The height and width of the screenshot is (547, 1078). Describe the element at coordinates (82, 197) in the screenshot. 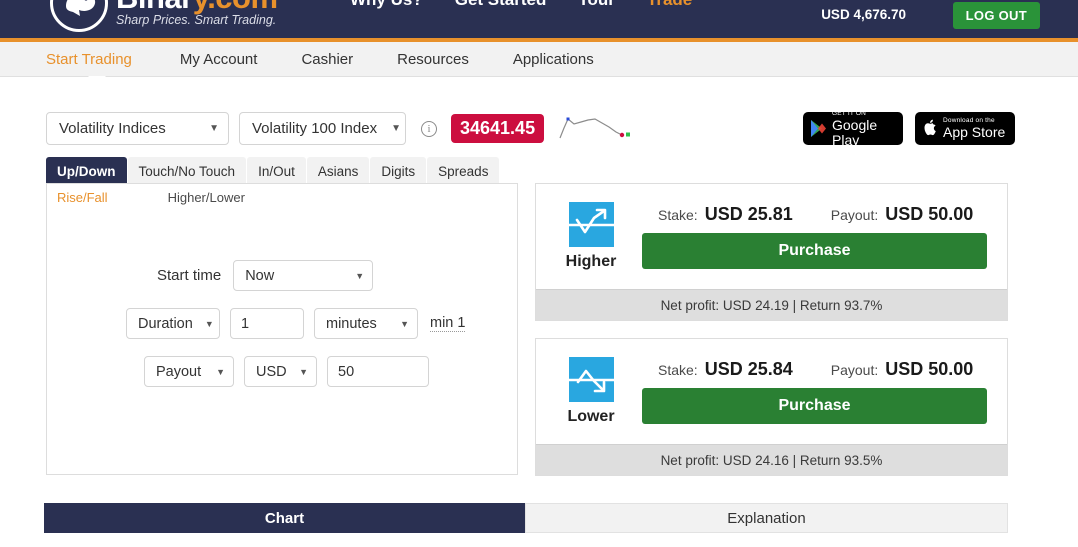

I see `form-subtab-rise-fall: Rise/Fall` at that location.